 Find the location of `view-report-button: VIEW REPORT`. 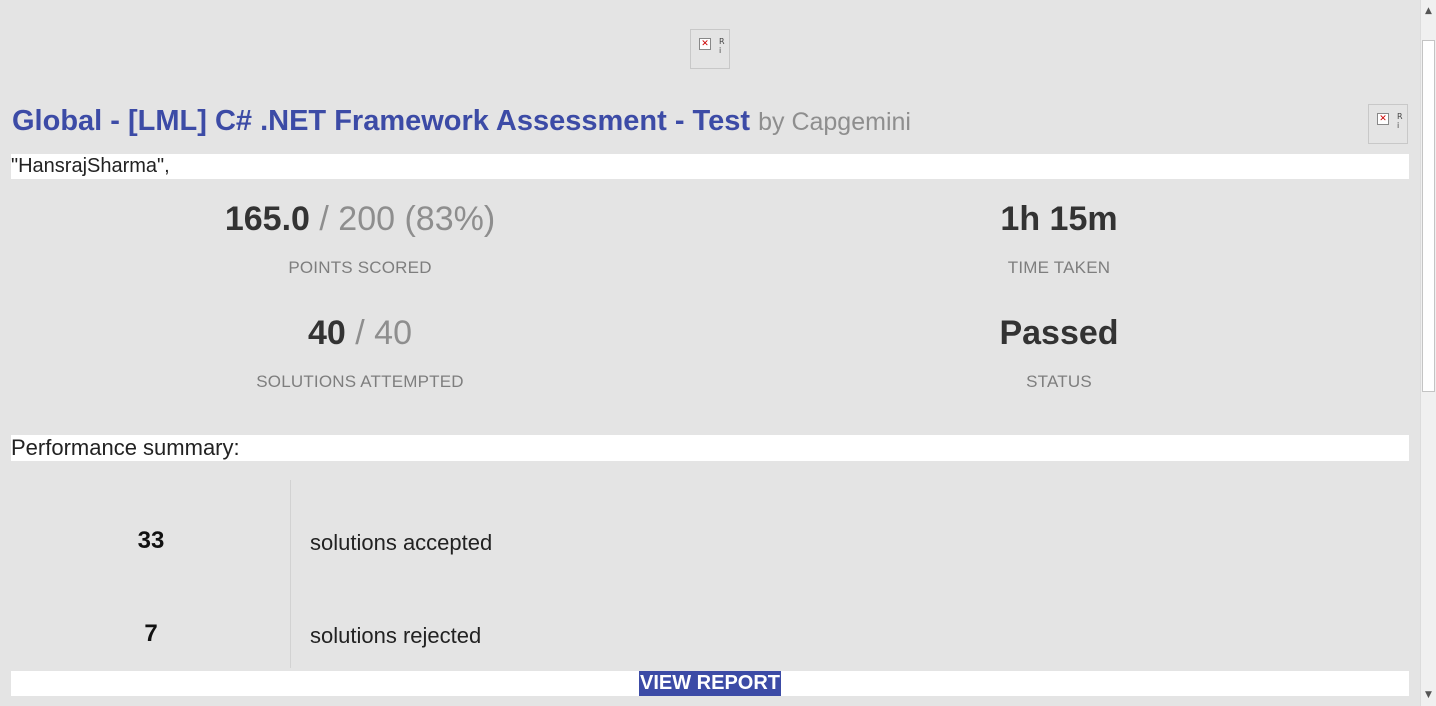

view-report-button: VIEW REPORT is located at coordinates (709, 683).